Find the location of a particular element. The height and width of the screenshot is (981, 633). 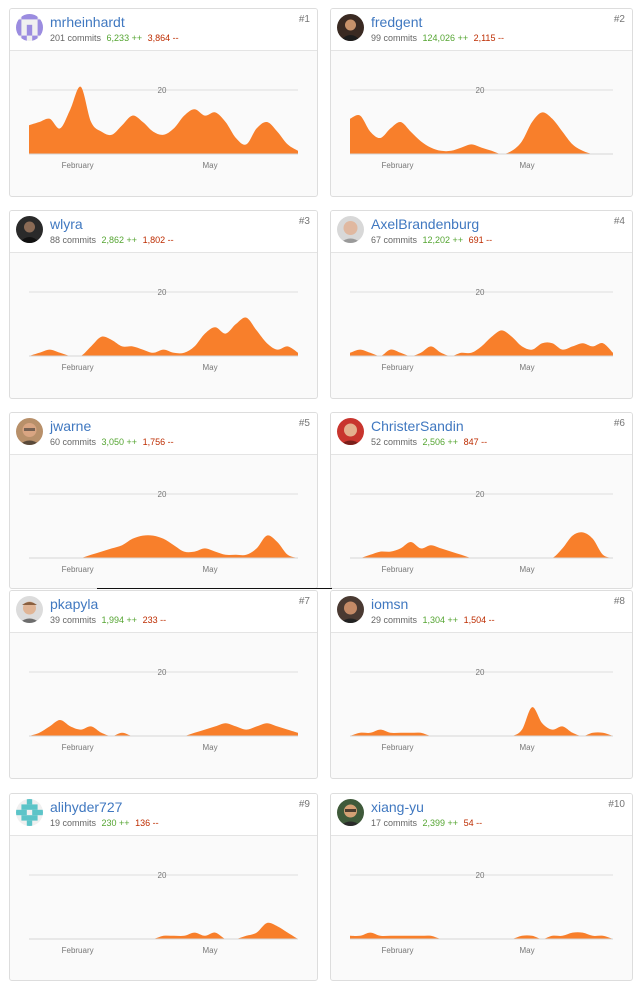

rank-label: #10 is located at coordinates (616, 804).